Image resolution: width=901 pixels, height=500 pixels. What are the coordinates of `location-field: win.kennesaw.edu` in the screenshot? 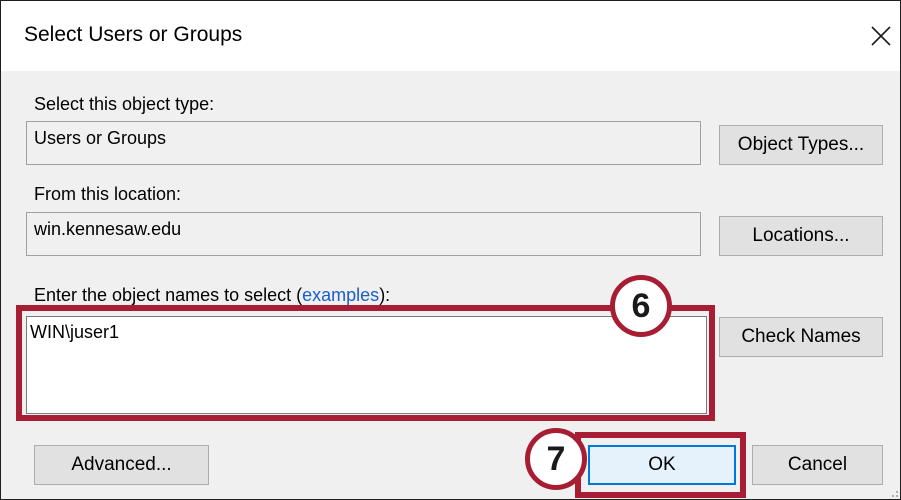 It's located at (363, 234).